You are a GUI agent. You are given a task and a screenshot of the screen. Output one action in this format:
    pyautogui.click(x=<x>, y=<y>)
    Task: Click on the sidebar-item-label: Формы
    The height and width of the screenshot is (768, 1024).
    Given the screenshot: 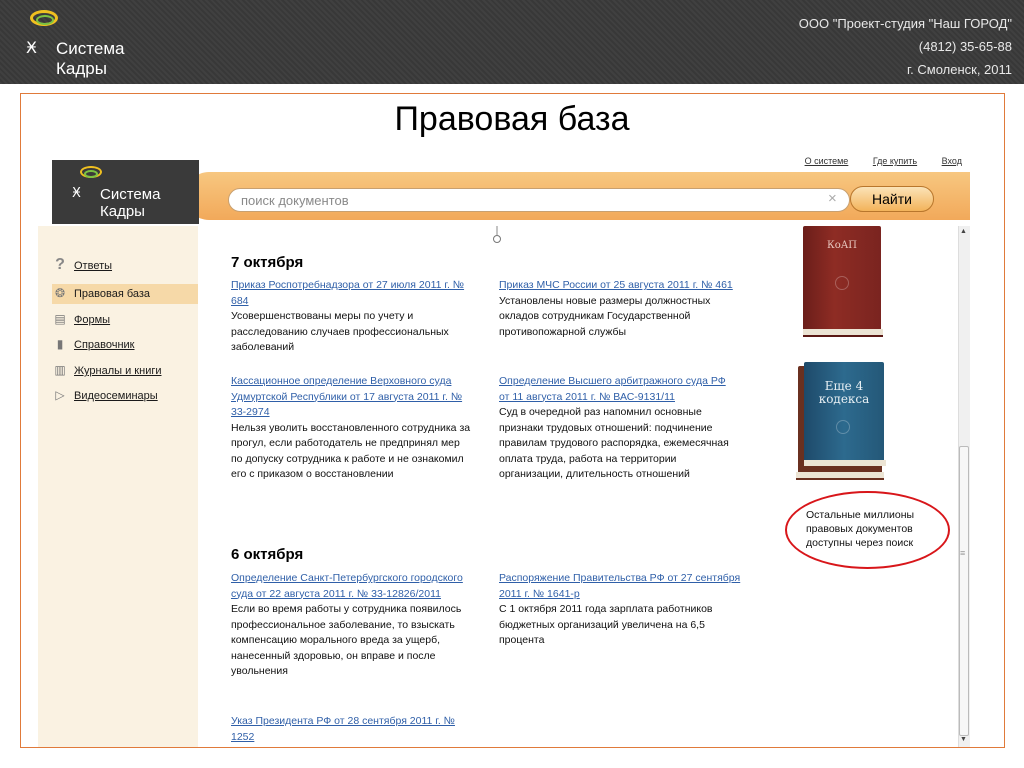 What is the action you would take?
    pyautogui.click(x=92, y=320)
    